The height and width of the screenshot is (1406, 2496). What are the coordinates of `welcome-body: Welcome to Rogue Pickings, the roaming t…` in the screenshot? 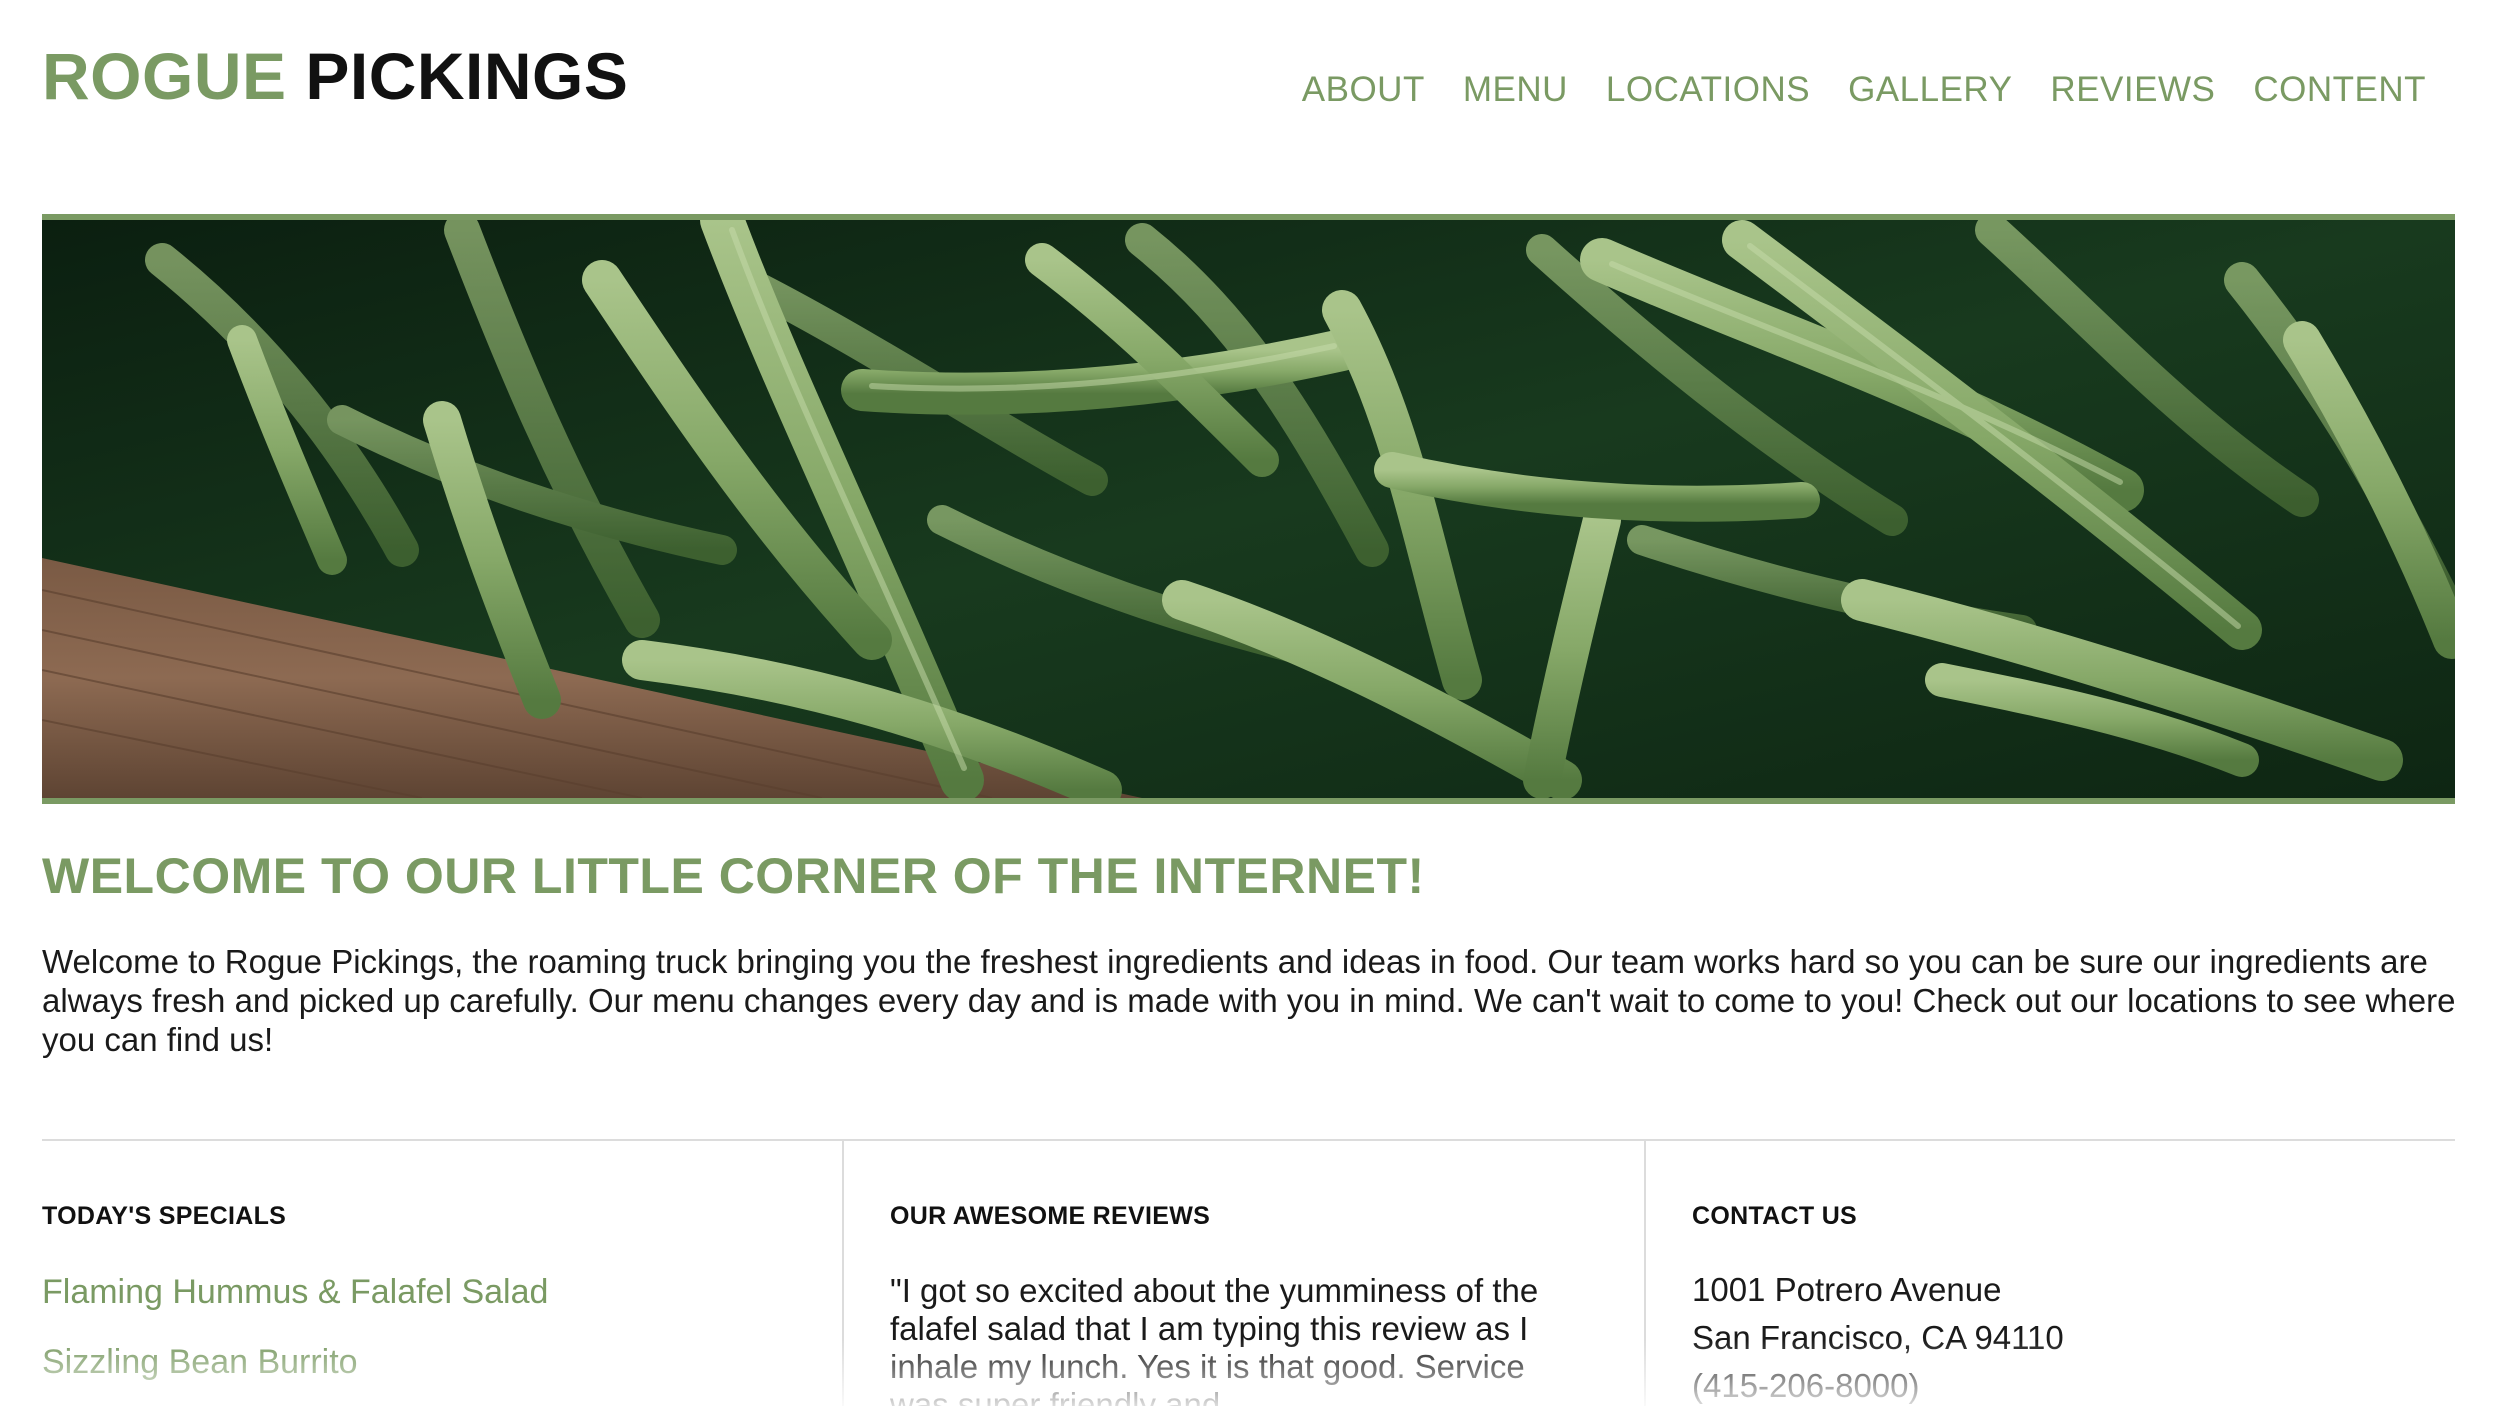 It's located at (1249, 1000).